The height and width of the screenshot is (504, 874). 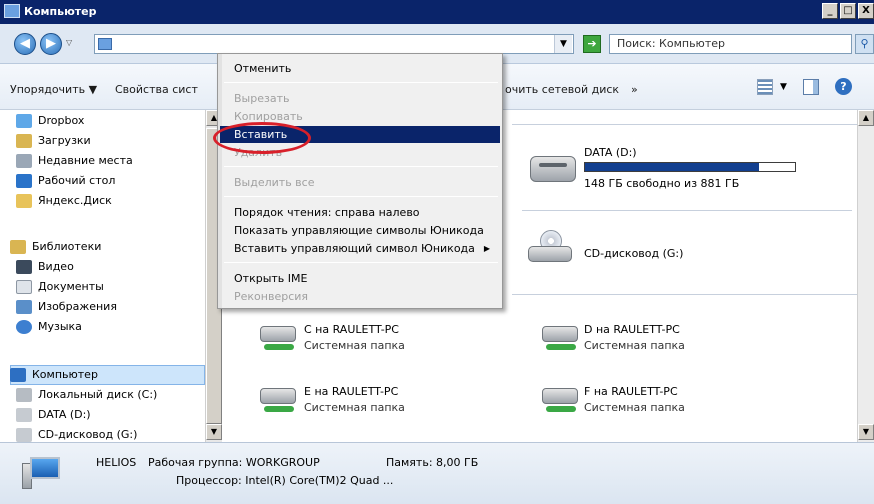 What do you see at coordinates (486, 248) in the screenshot?
I see `submenu-arrow-icon: ▶` at bounding box center [486, 248].